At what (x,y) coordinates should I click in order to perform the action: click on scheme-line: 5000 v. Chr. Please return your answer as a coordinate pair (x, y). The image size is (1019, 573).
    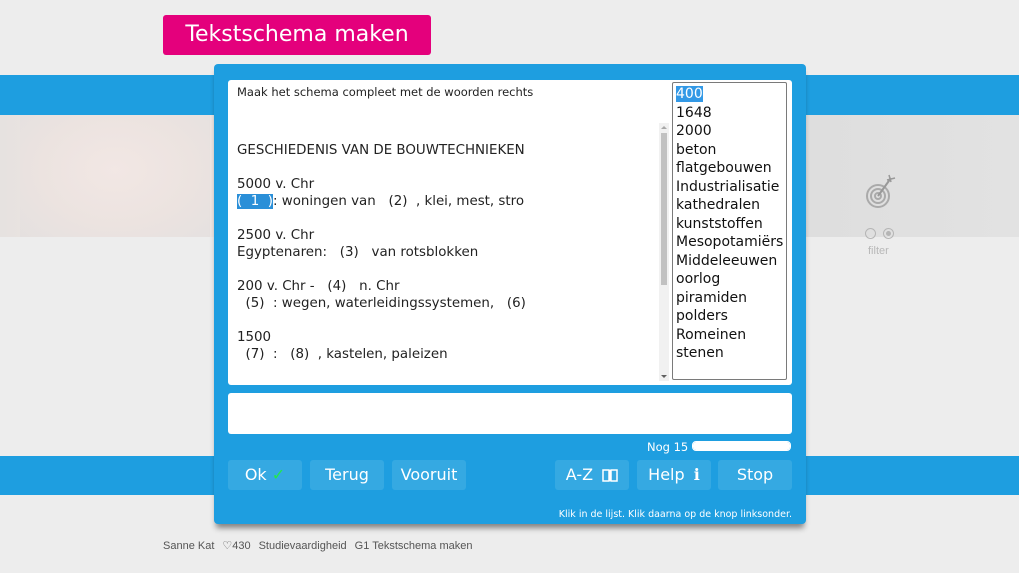
    Looking at the image, I should click on (276, 184).